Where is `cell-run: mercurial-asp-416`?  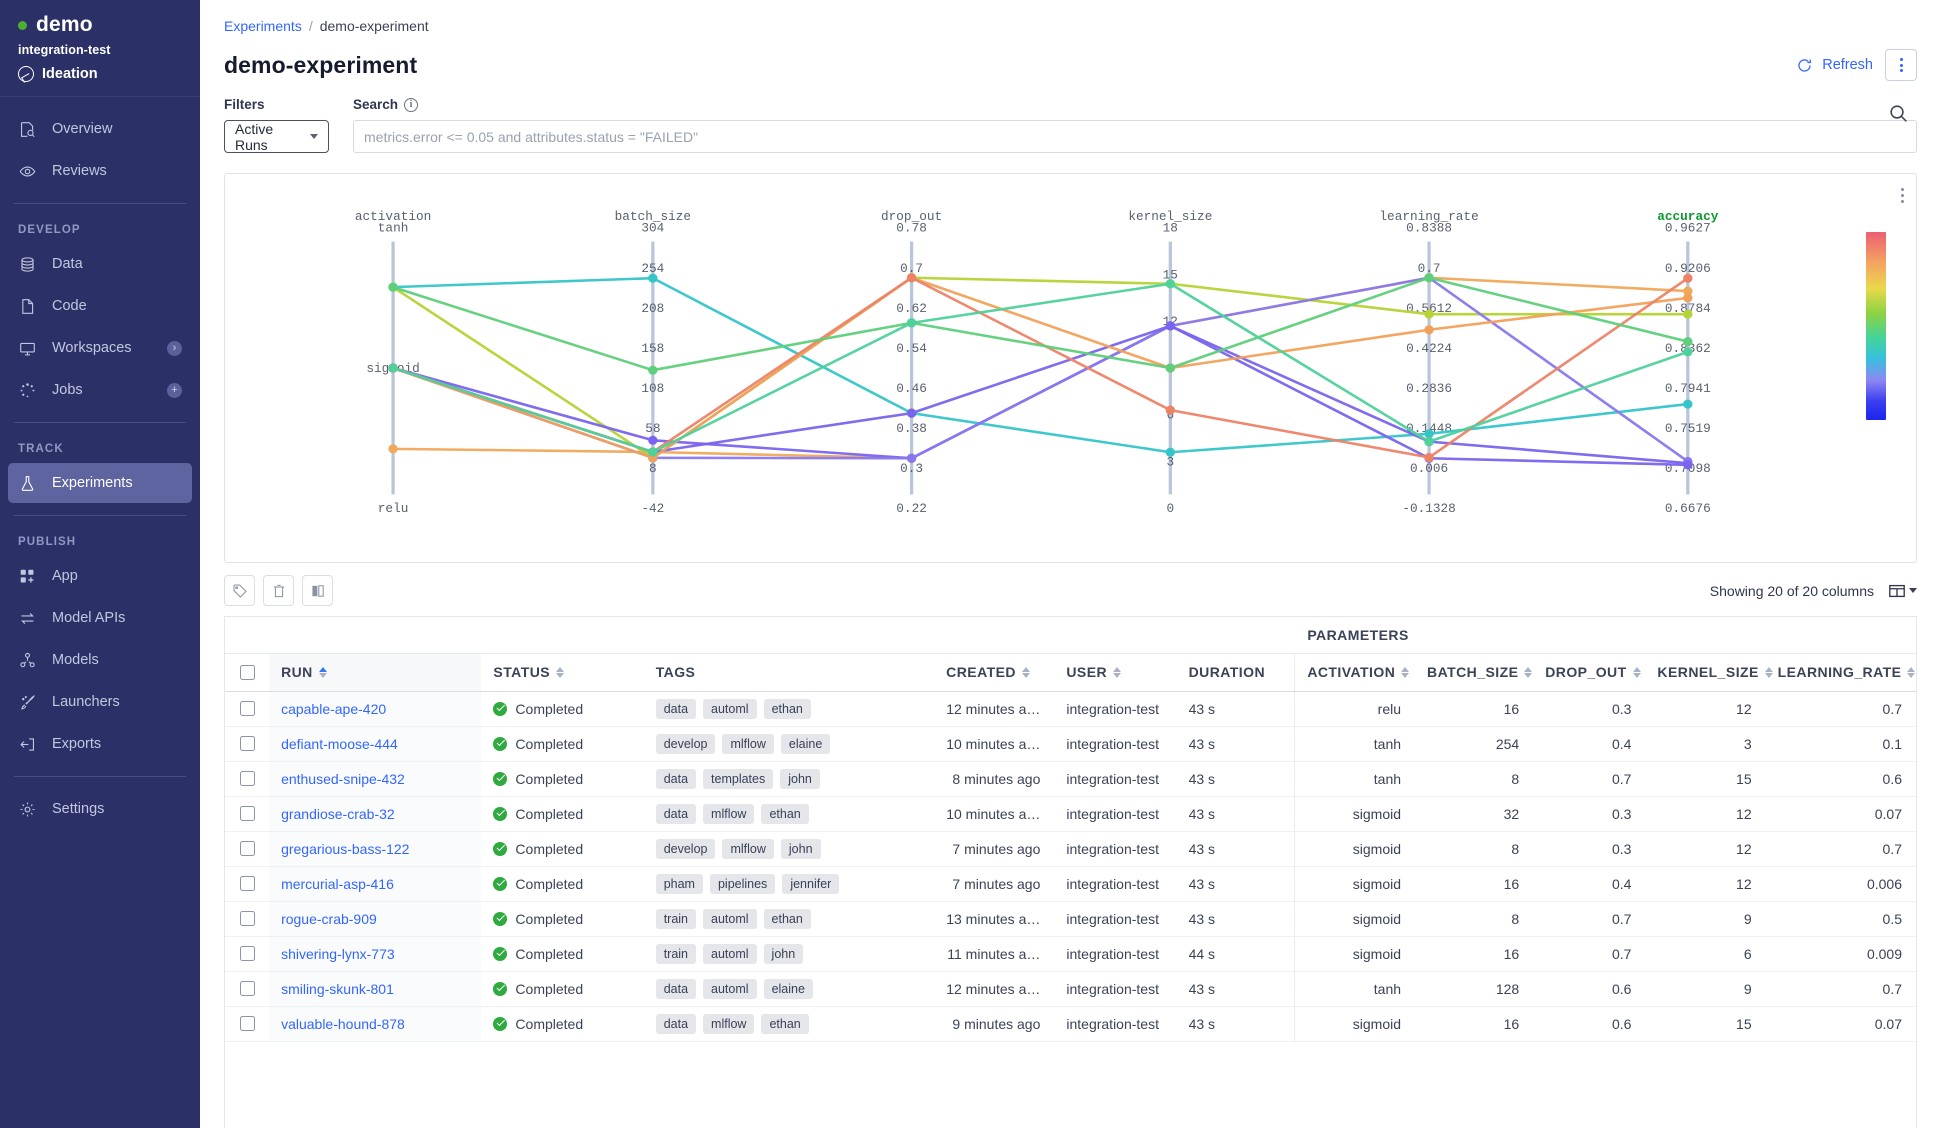
cell-run: mercurial-asp-416 is located at coordinates (375, 883).